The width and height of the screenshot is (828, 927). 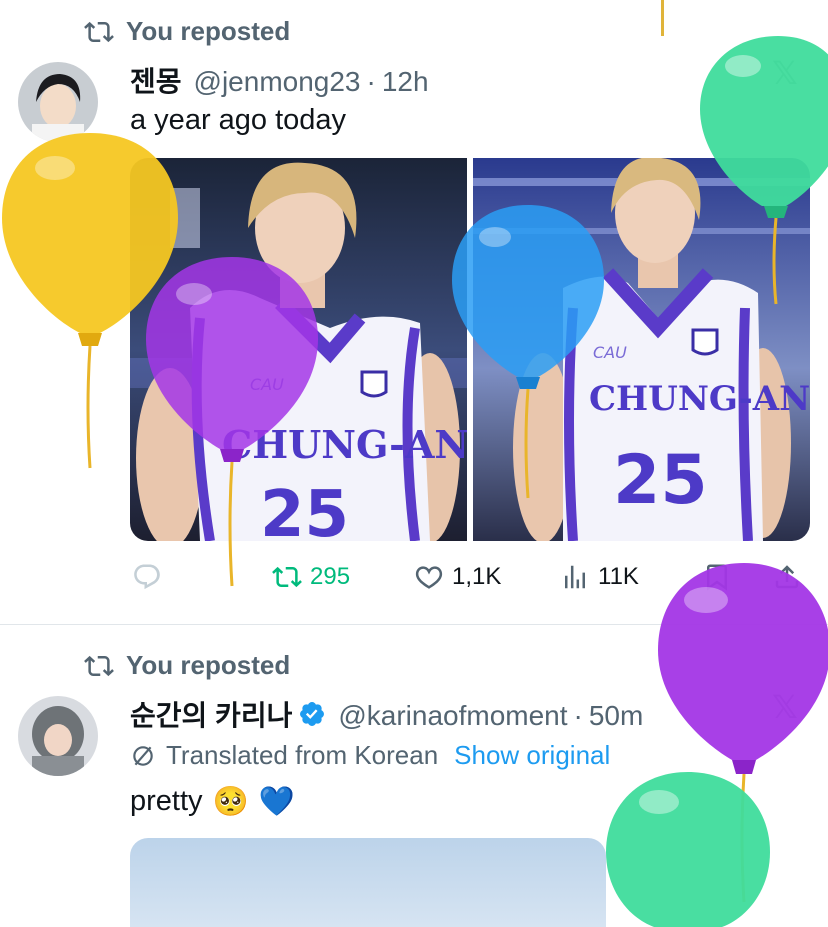 What do you see at coordinates (302, 755) in the screenshot?
I see `translated-label: Translated from Korean` at bounding box center [302, 755].